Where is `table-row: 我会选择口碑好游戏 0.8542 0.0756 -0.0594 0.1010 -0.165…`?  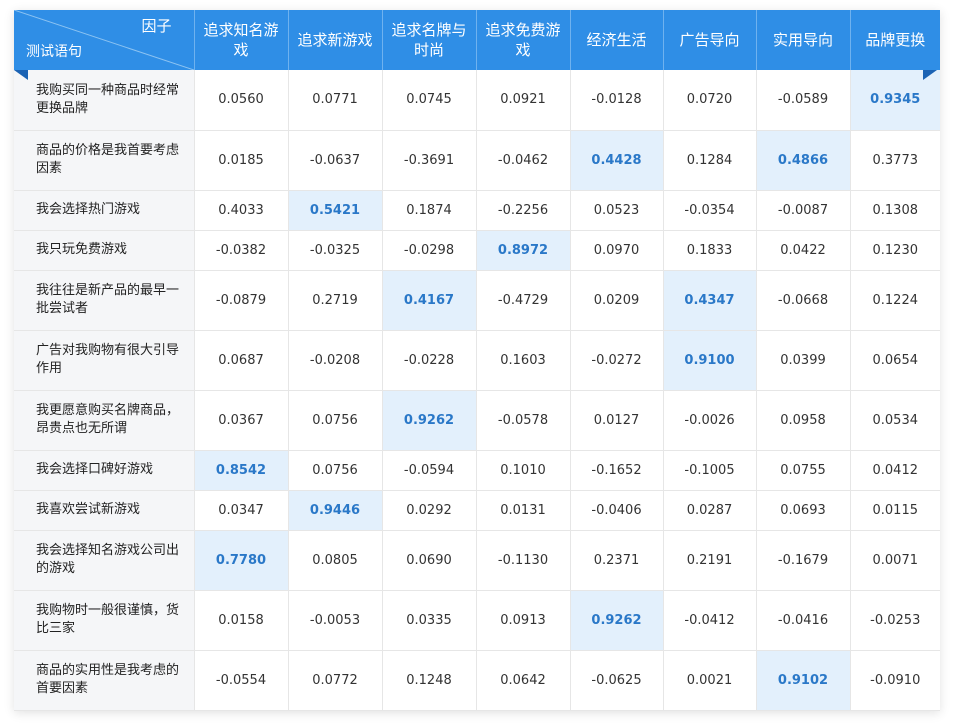 table-row: 我会选择口碑好游戏 0.8542 0.0756 -0.0594 0.1010 -0.165… is located at coordinates (477, 470).